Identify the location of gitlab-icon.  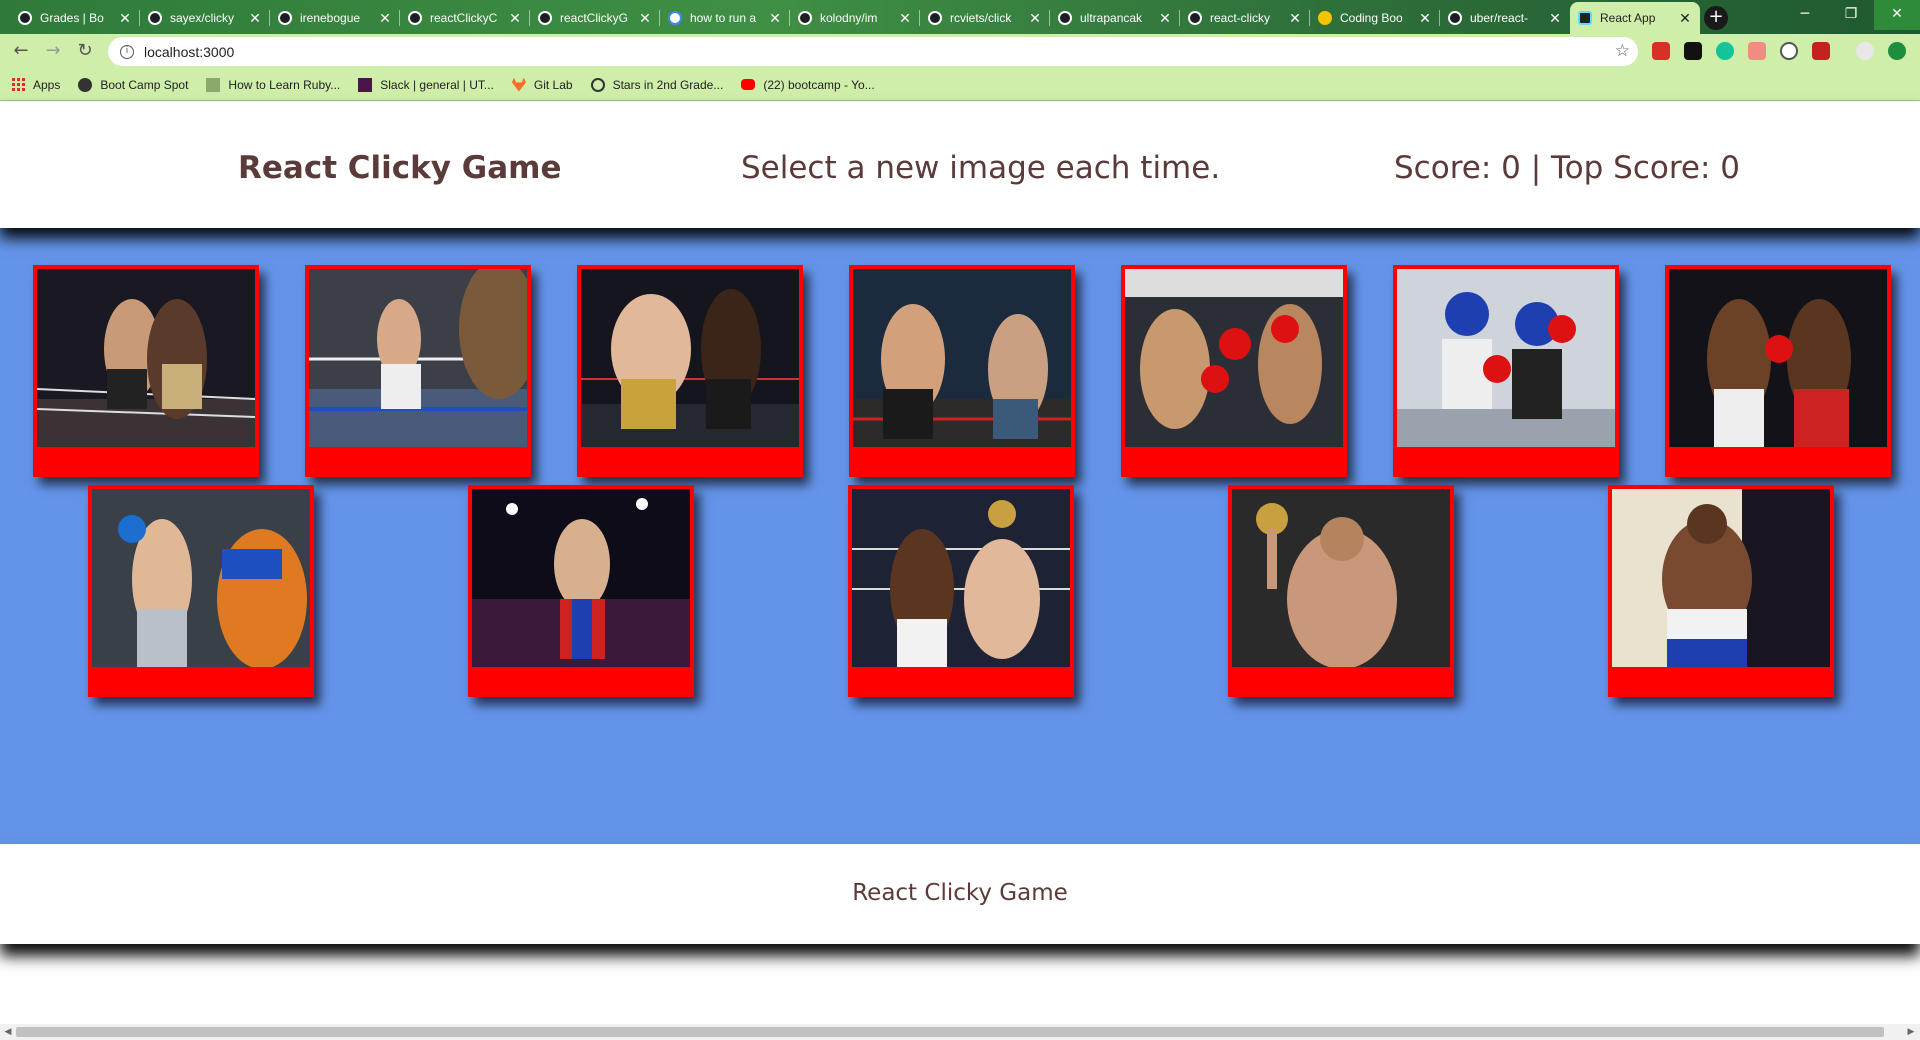
(518, 84).